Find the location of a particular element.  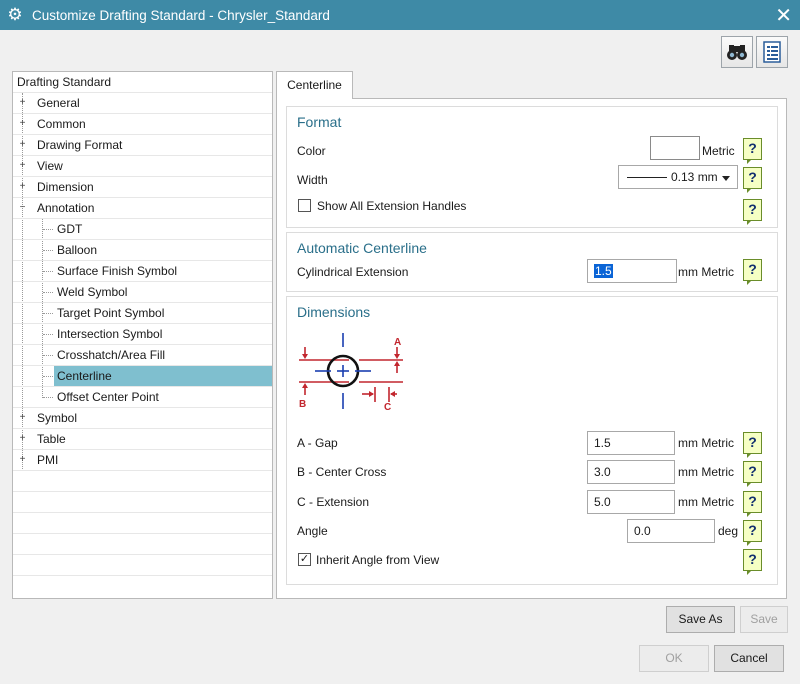

tree-item-crosshatch-area-fill: Crosshatch/Area Fill is located at coordinates (142, 355).